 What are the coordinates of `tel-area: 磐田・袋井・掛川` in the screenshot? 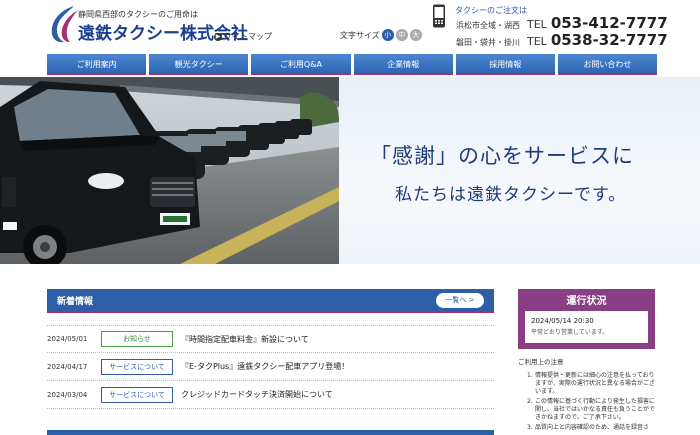 It's located at (488, 42).